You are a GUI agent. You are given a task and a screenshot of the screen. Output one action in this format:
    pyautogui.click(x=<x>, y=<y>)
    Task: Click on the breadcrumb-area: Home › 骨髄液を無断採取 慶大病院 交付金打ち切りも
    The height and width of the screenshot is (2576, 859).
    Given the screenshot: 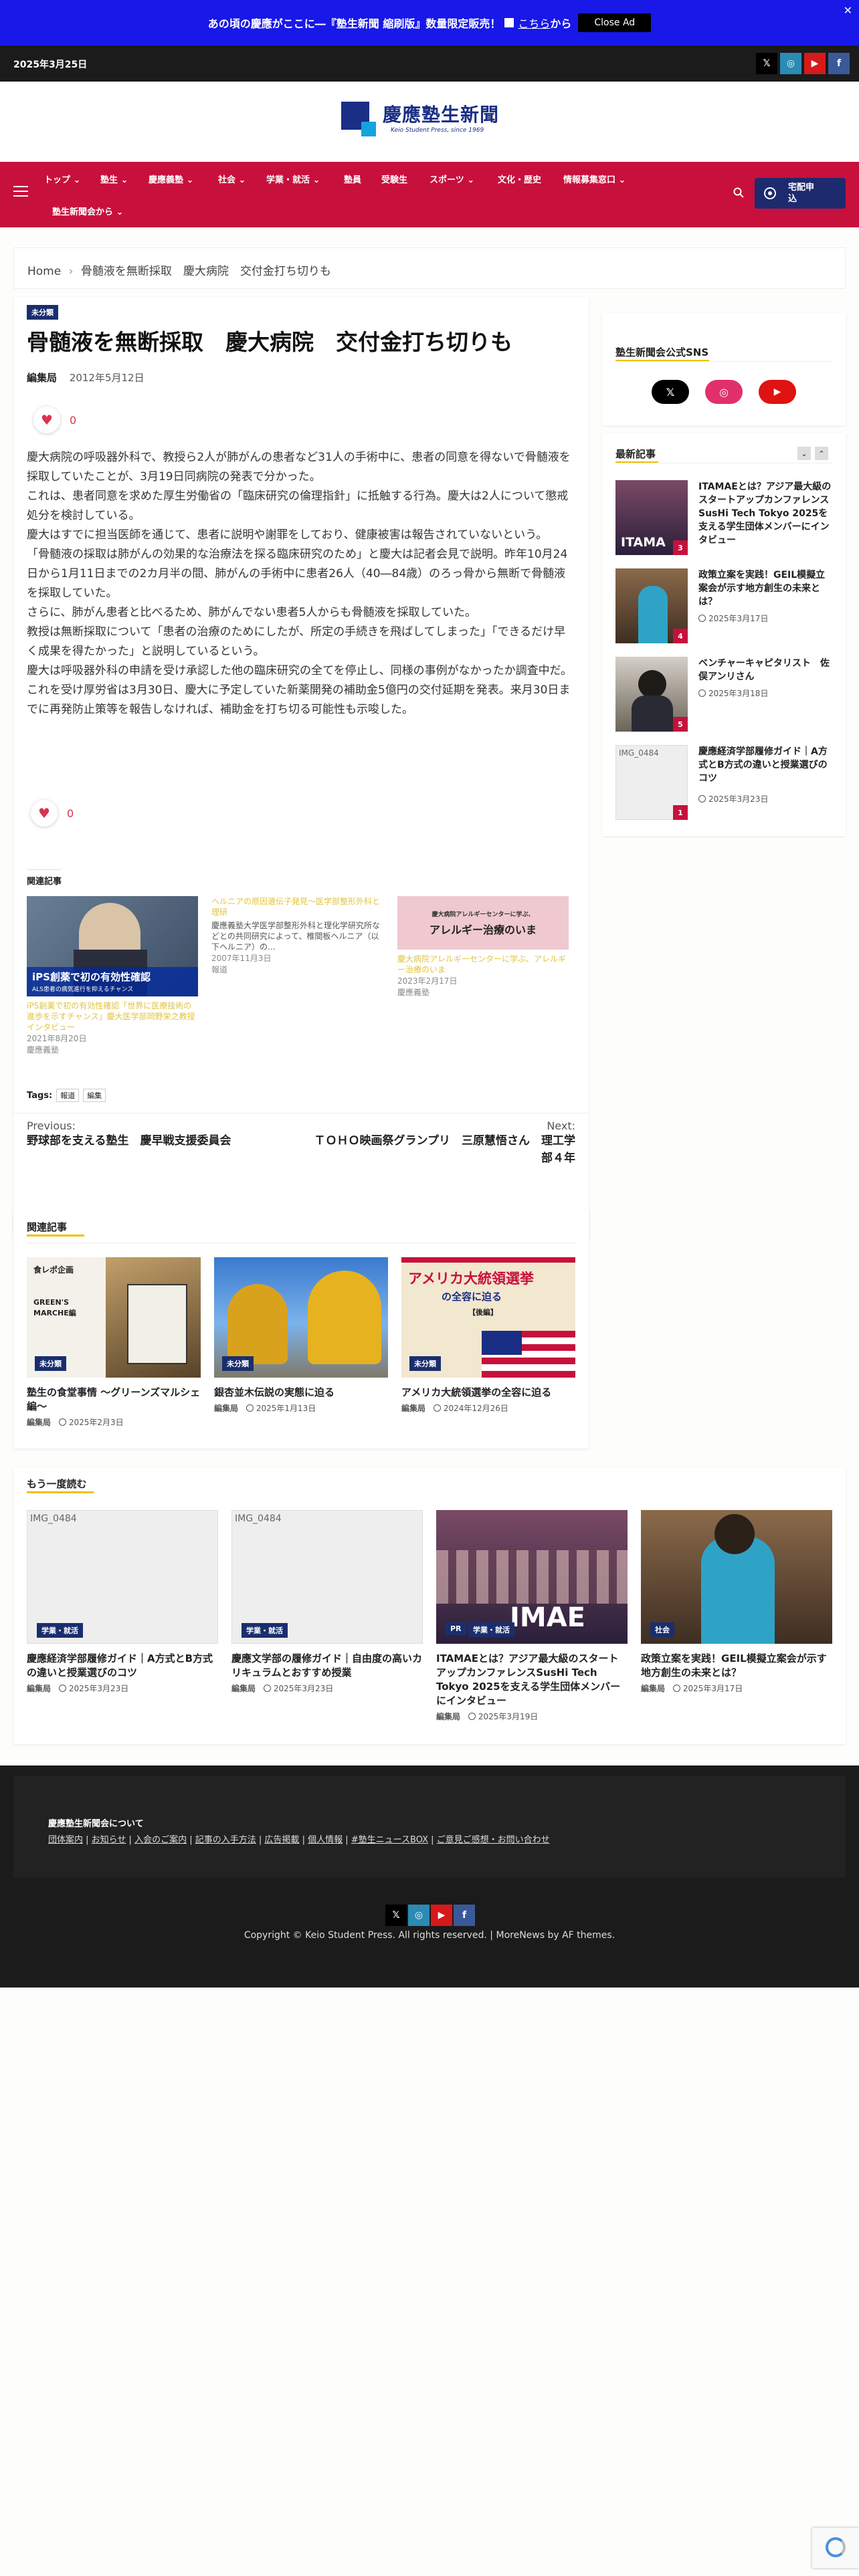 What is the action you would take?
    pyautogui.click(x=429, y=262)
    